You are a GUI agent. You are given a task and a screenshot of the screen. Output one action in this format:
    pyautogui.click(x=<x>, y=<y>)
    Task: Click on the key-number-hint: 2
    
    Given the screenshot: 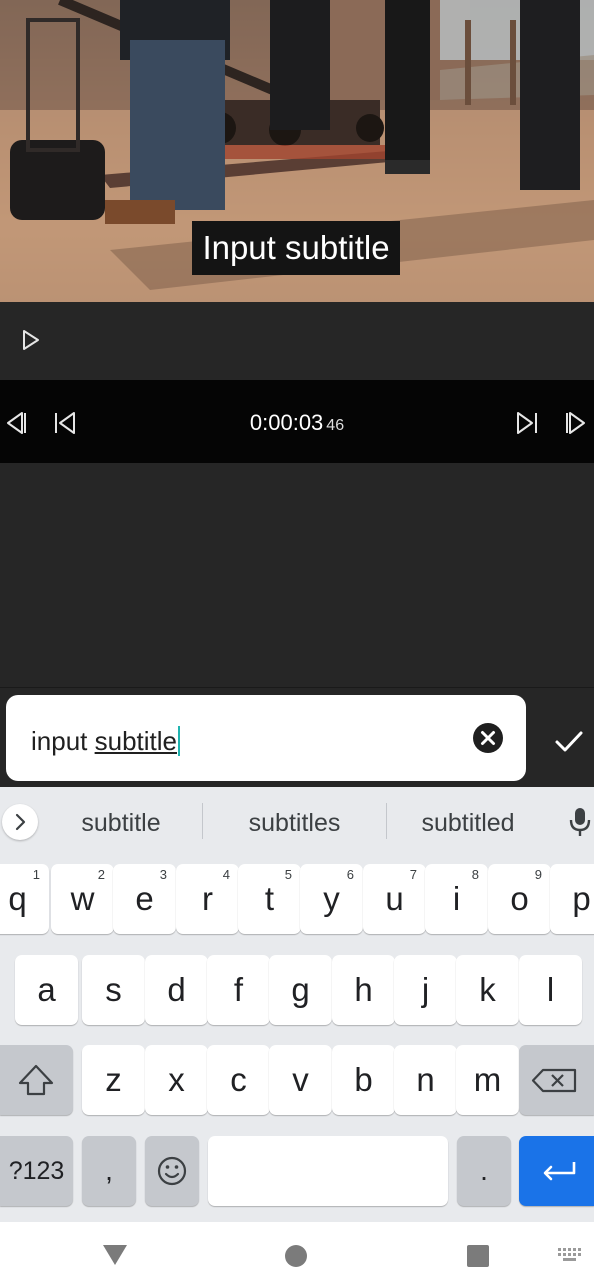 What is the action you would take?
    pyautogui.click(x=101, y=874)
    